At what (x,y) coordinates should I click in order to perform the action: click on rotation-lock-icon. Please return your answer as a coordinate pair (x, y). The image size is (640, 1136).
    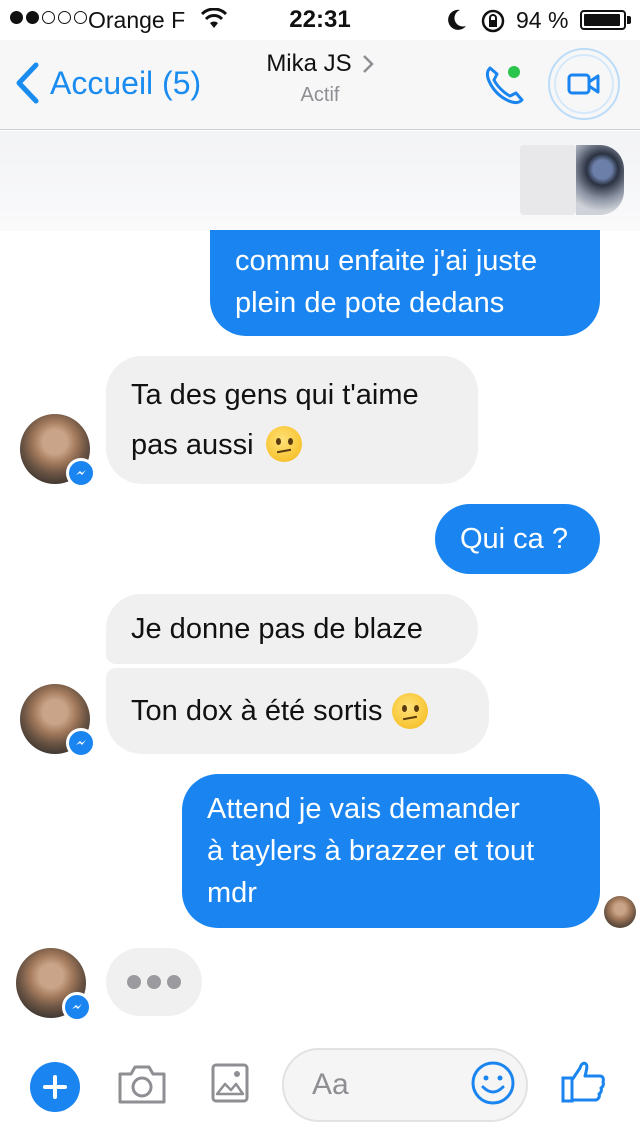
    Looking at the image, I should click on (493, 24).